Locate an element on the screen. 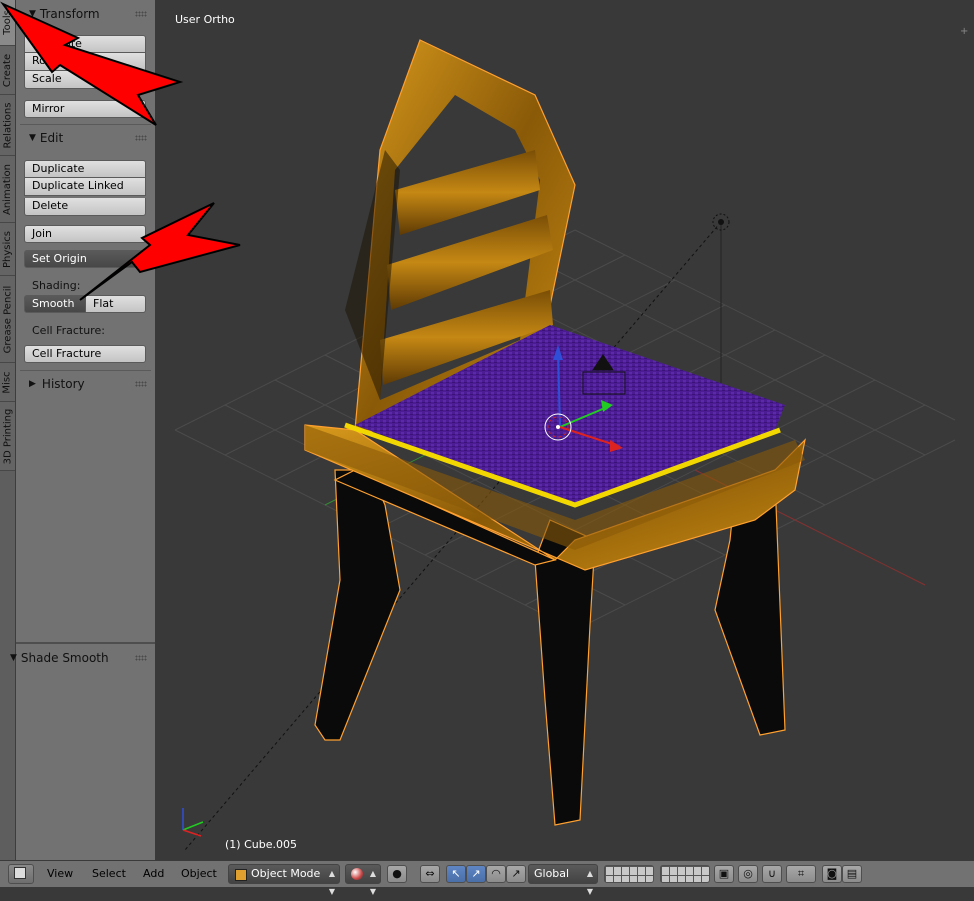 The width and height of the screenshot is (974, 901). scale-manipulator-button: ↗ is located at coordinates (516, 874).